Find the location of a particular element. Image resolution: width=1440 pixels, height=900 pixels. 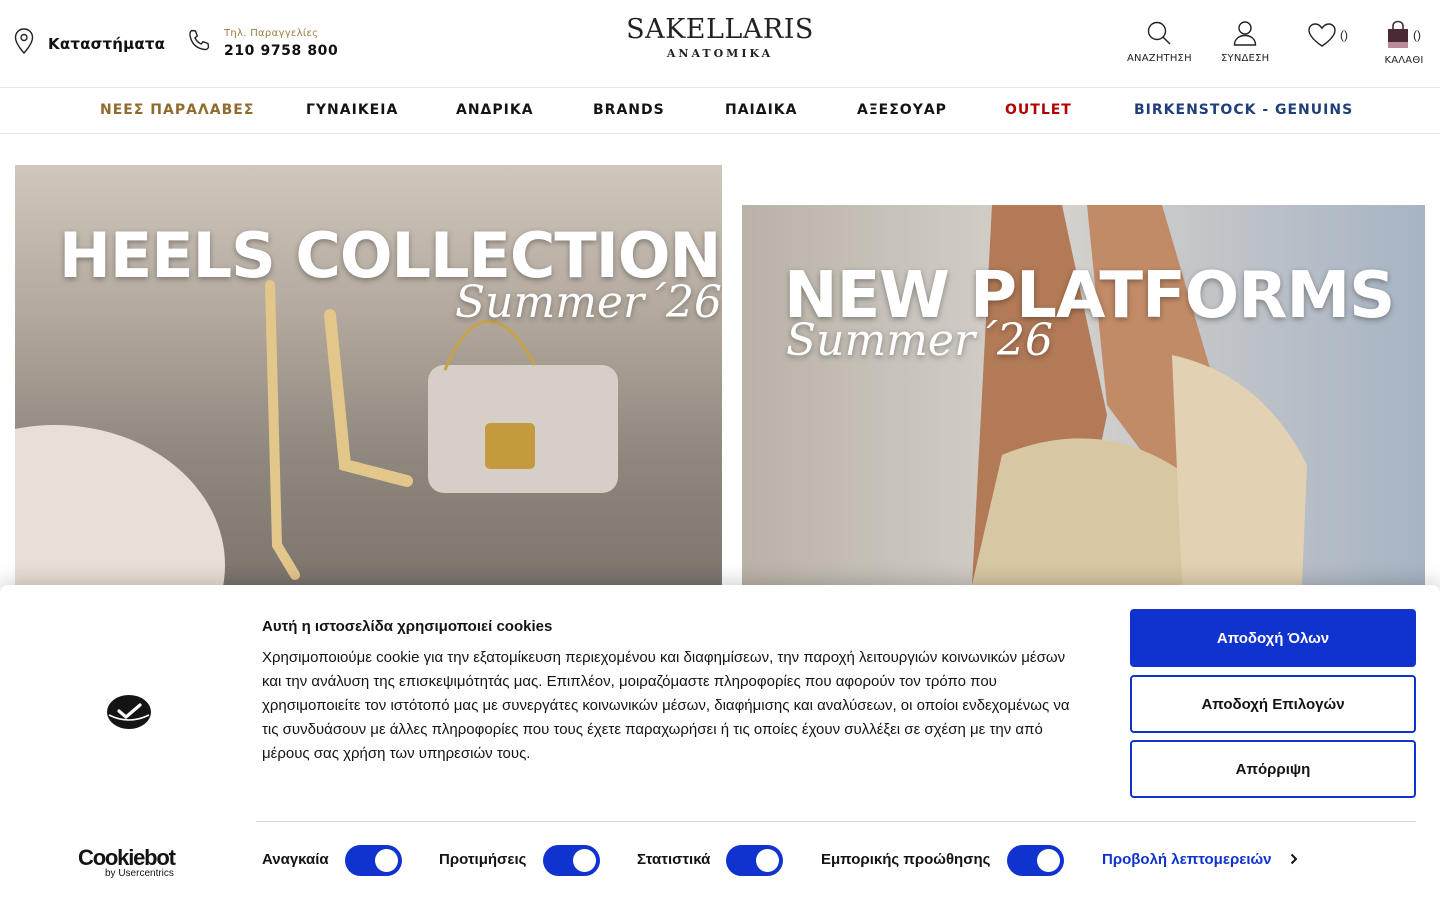

nav-item-brands: BRANDS is located at coordinates (629, 110).